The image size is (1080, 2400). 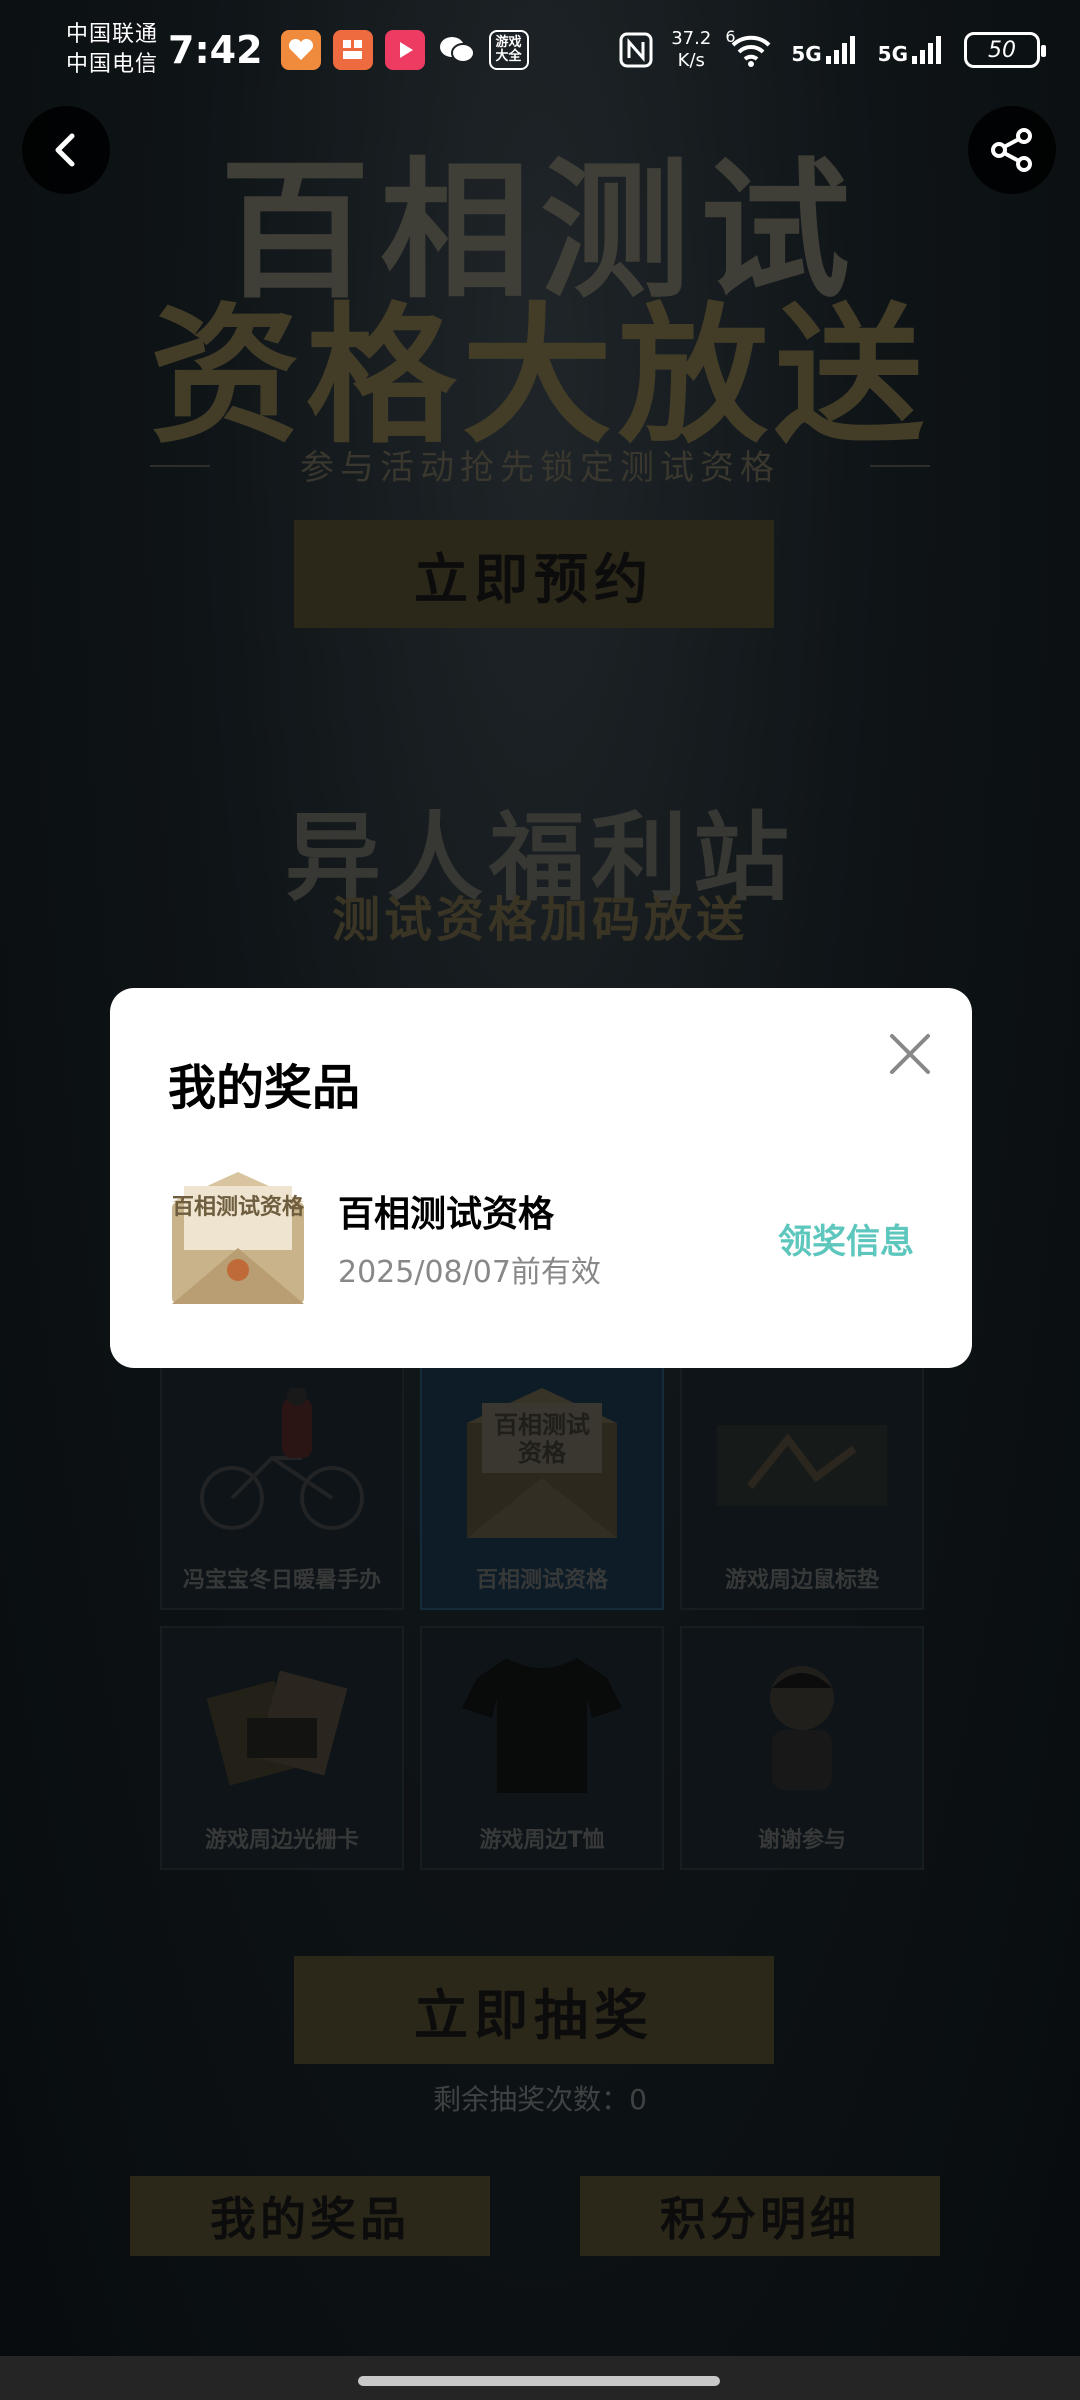 I want to click on prize-details: 百相测试资格 2025/08/07前有效, so click(x=469, y=1238).